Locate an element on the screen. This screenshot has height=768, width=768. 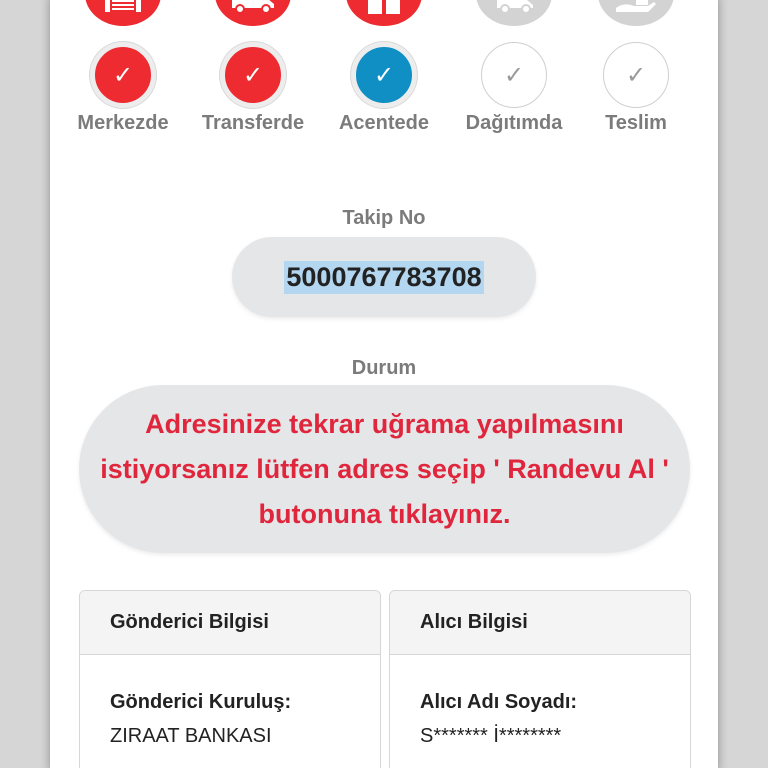
page-shadow-right is located at coordinates (723, 384).